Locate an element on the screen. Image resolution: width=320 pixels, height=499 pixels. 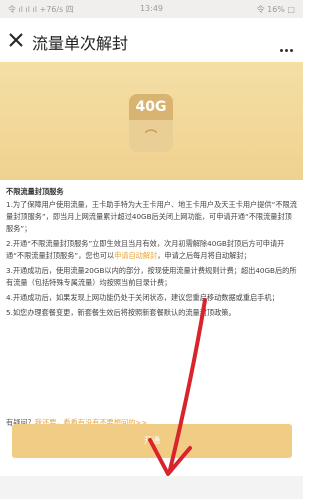
traffic-badge-icon: 40G ⌒ is located at coordinates (151, 123).